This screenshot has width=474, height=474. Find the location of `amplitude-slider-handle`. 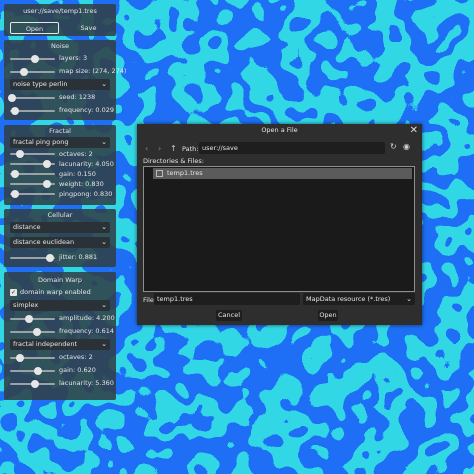

amplitude-slider-handle is located at coordinates (28, 319).